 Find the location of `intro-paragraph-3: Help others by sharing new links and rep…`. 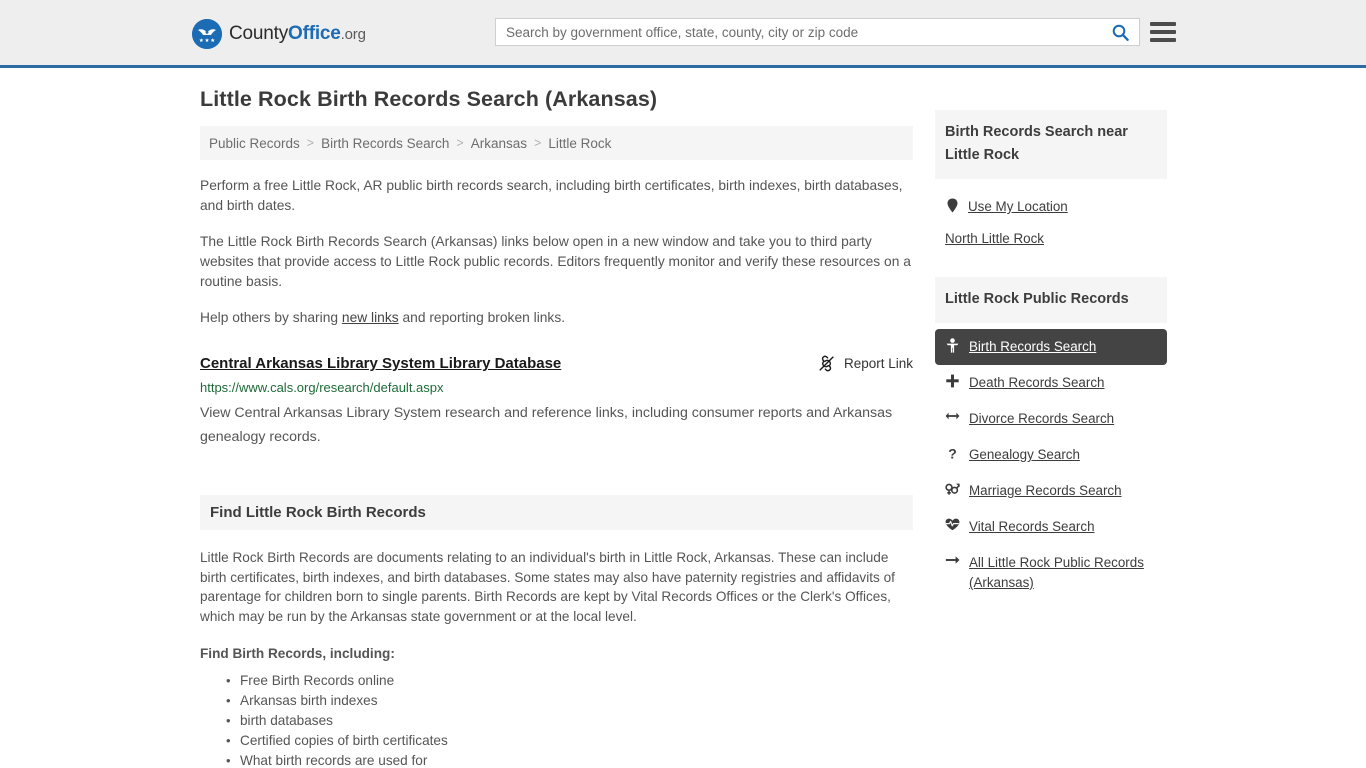

intro-paragraph-3: Help others by sharing new links and rep… is located at coordinates (556, 318).